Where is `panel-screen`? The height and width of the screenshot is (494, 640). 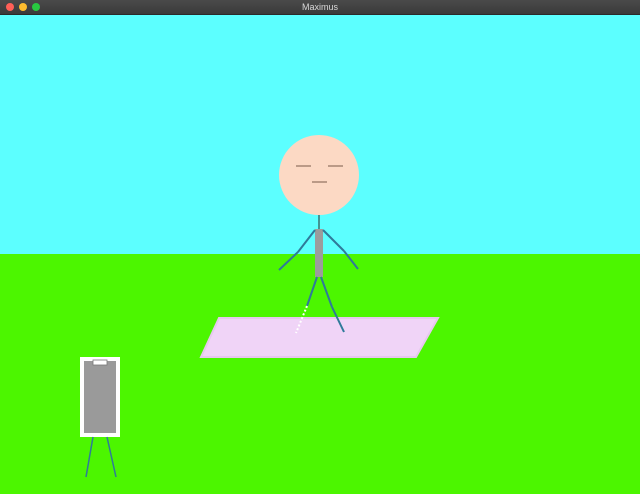
panel-screen is located at coordinates (100, 397).